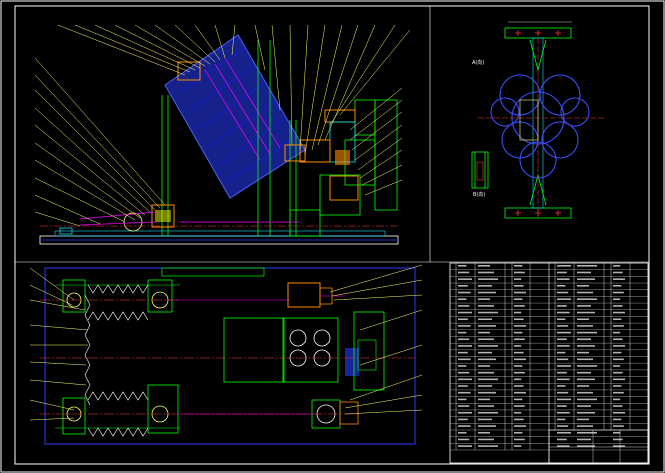 Image resolution: width=665 pixels, height=473 pixels. Describe the element at coordinates (479, 194) in the screenshot. I see `view-b-label: B(向)` at that location.